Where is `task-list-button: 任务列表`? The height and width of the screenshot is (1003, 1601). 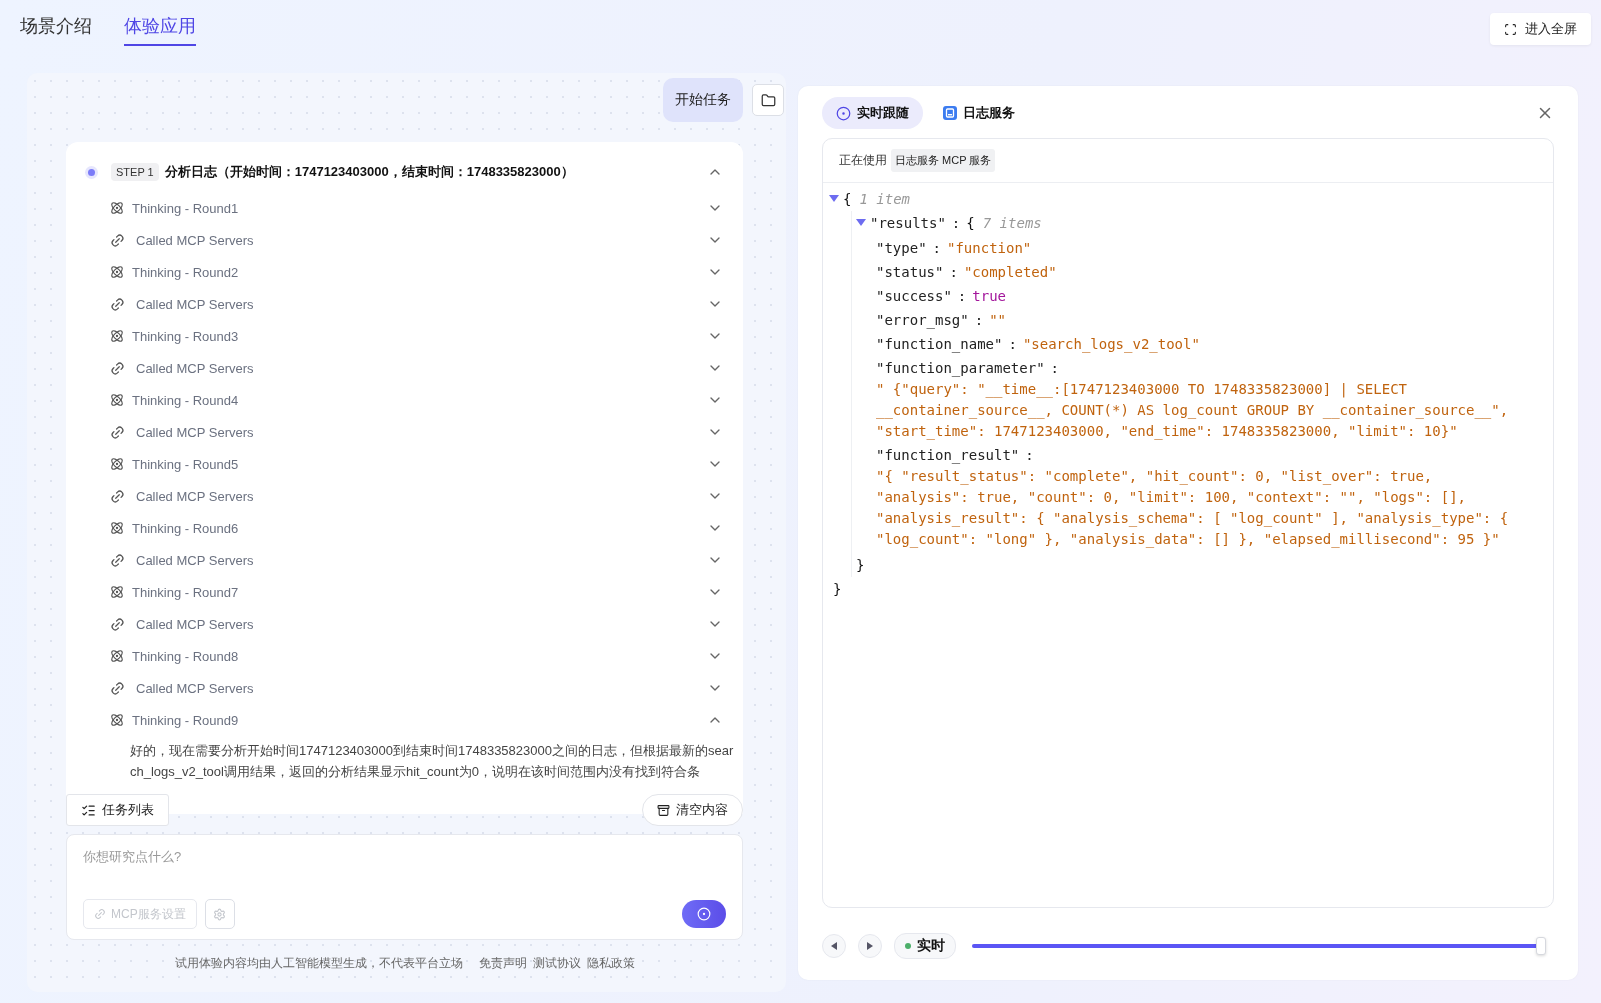 task-list-button: 任务列表 is located at coordinates (117, 810).